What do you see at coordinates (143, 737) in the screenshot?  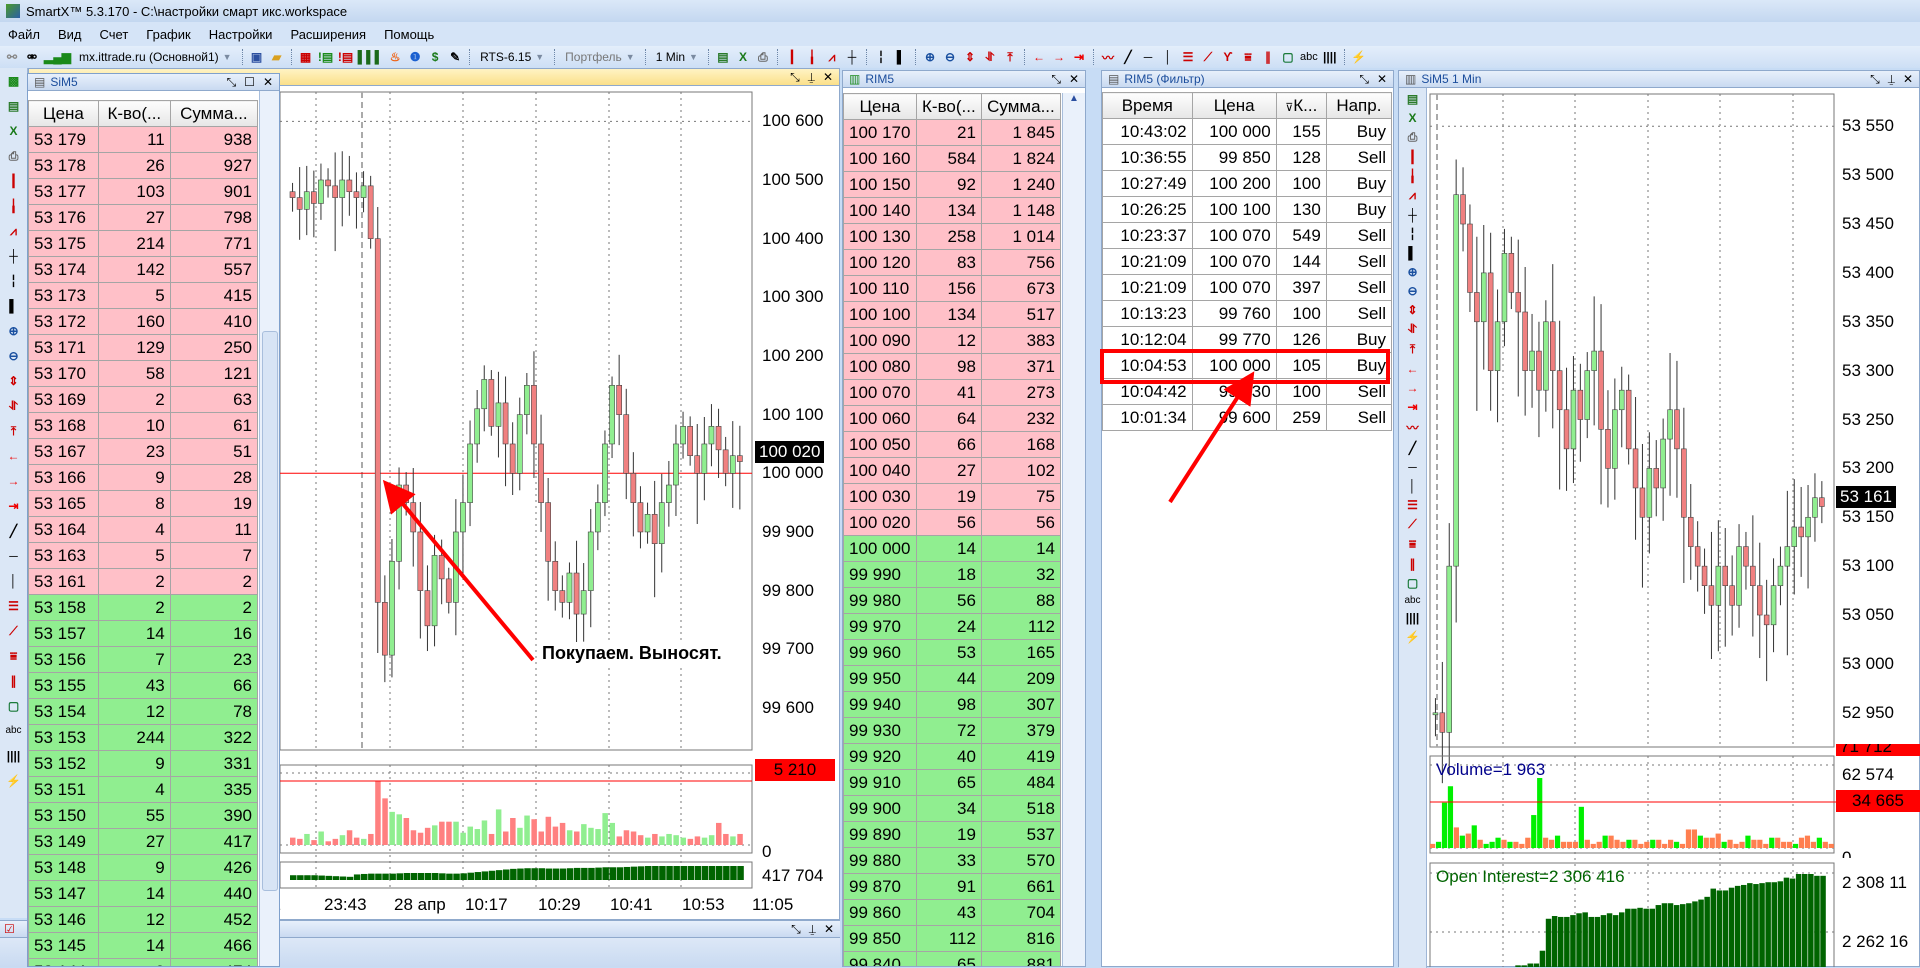 I see `bid-row: 53 153 244 322` at bounding box center [143, 737].